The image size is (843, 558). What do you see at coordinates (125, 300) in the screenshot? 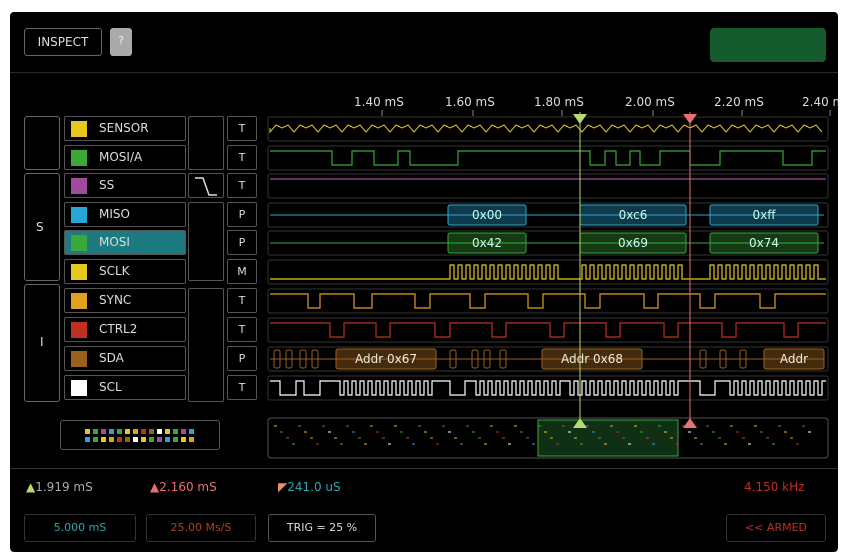
I see `channel-sync: SYNC` at bounding box center [125, 300].